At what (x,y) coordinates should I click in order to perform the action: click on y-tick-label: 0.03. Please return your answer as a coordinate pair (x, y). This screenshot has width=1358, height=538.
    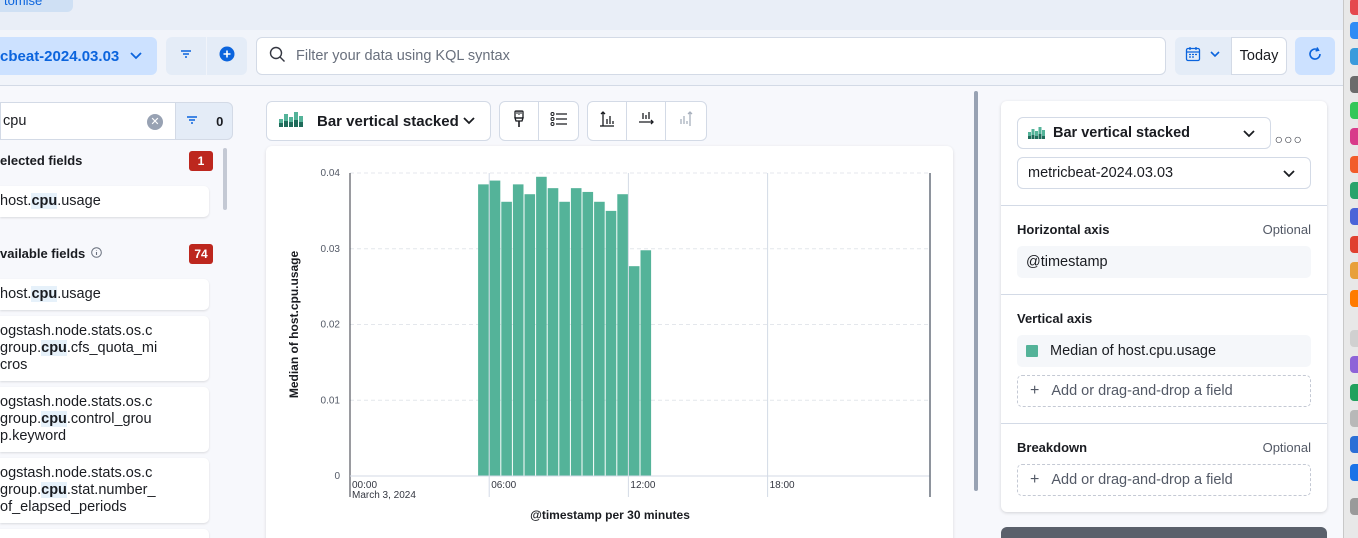
    Looking at the image, I should click on (331, 249).